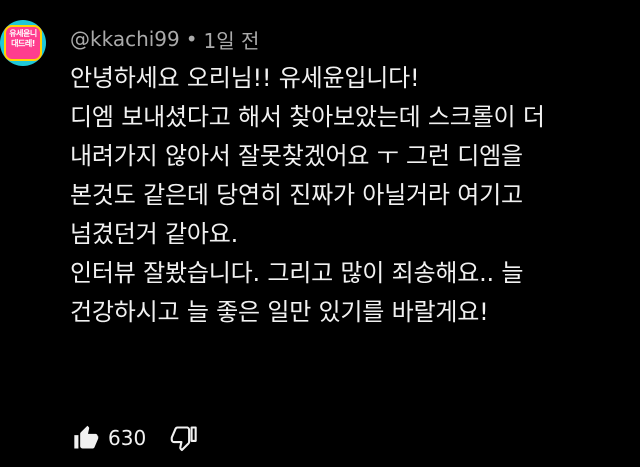  I want to click on comment-line: 내려가지 않아서 잘못찾겠어요 ㅜ 그런 디엠을, so click(296, 156).